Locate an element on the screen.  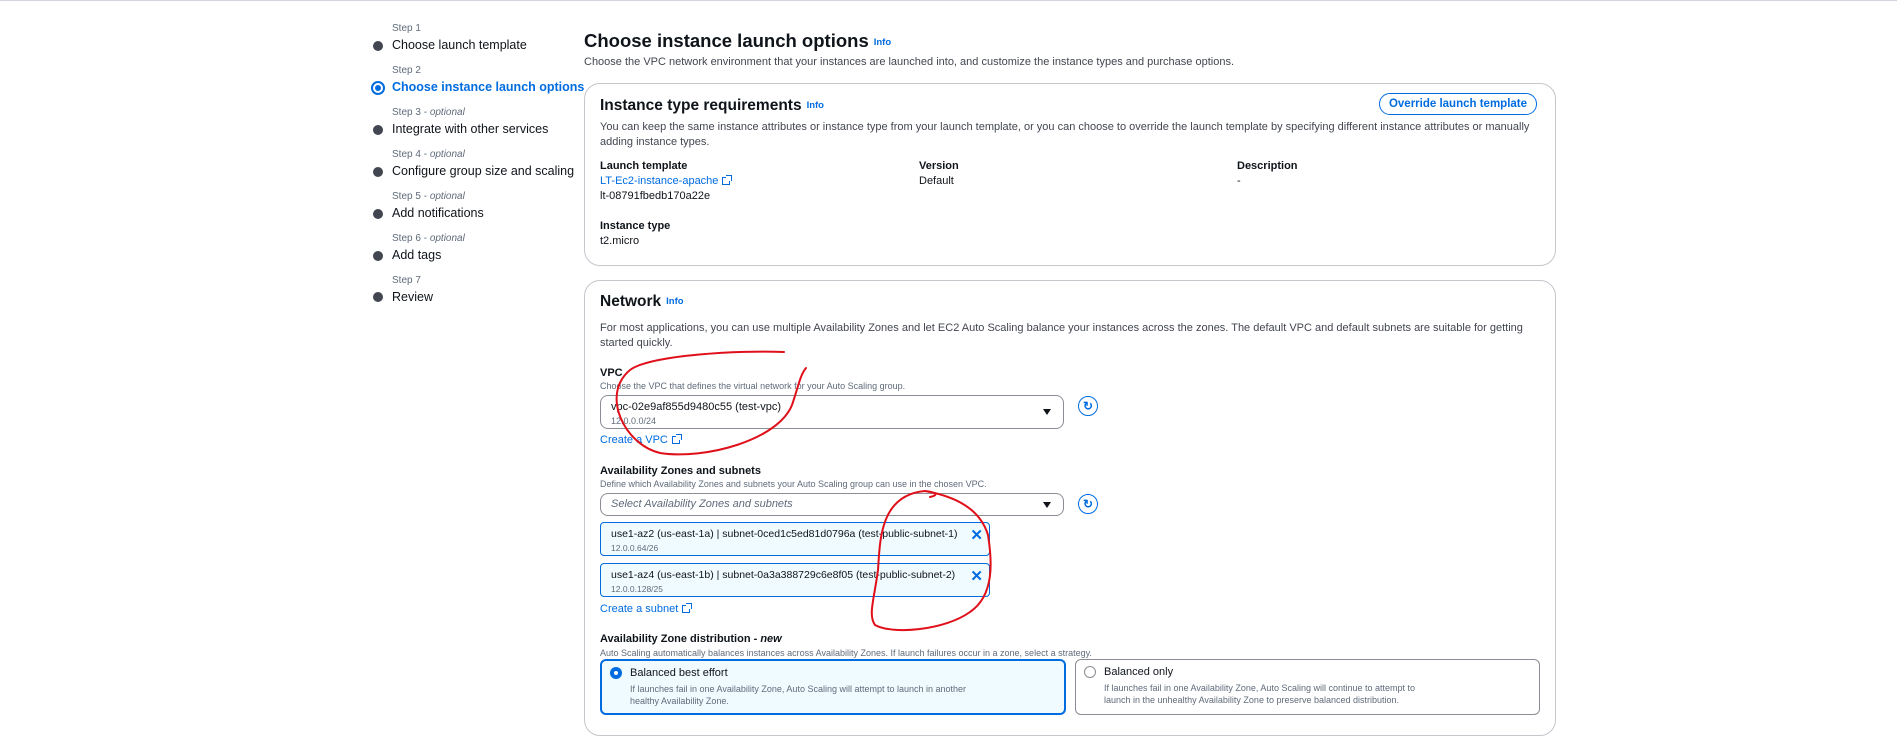
card-title-text: Network is located at coordinates (631, 301).